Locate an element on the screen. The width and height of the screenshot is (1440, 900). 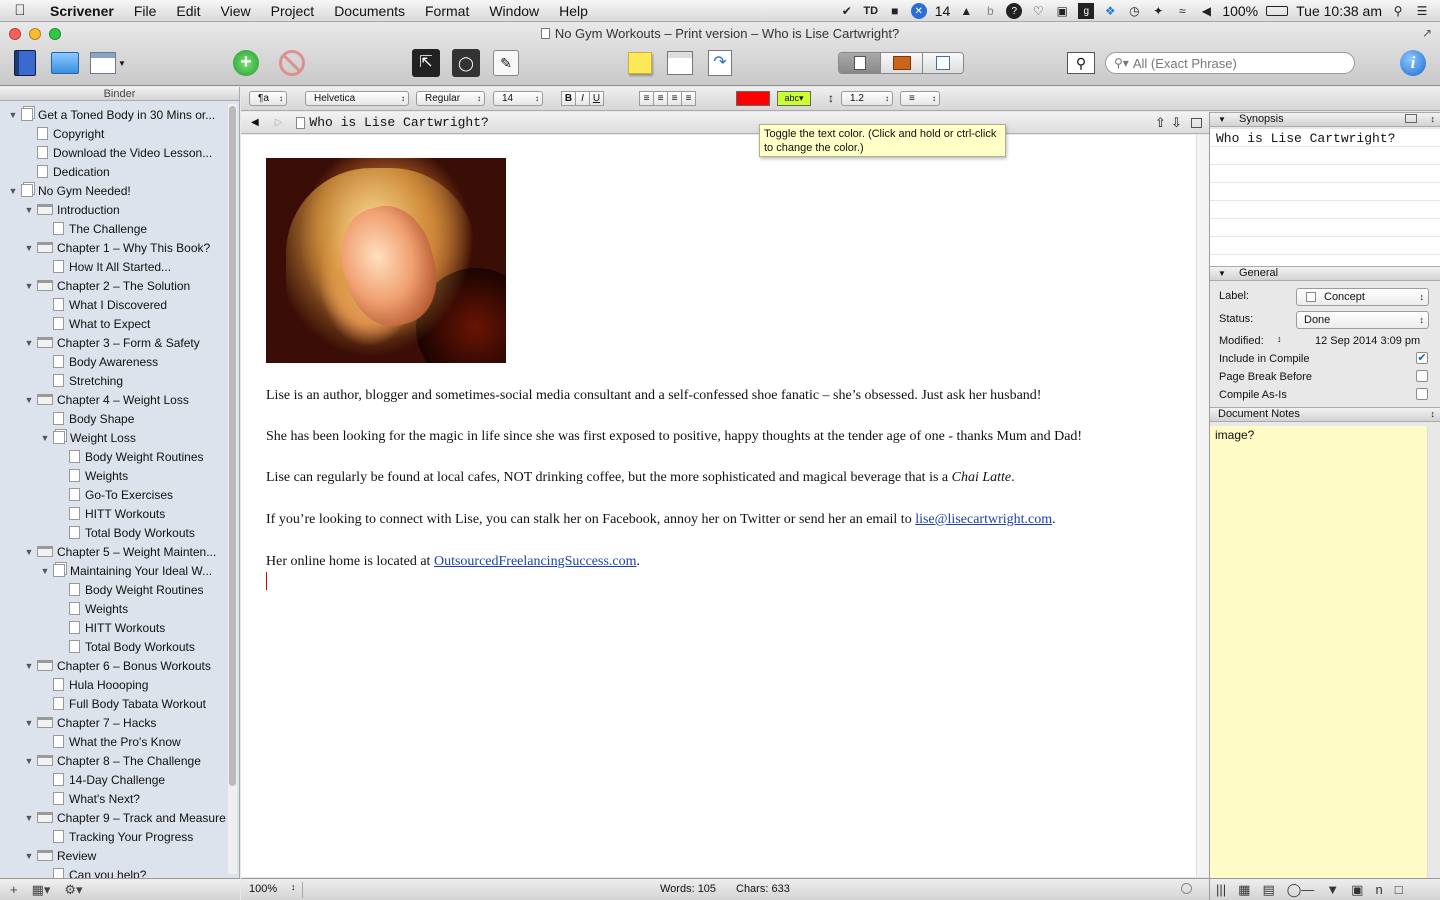
status-select: Done is located at coordinates (1362, 320).